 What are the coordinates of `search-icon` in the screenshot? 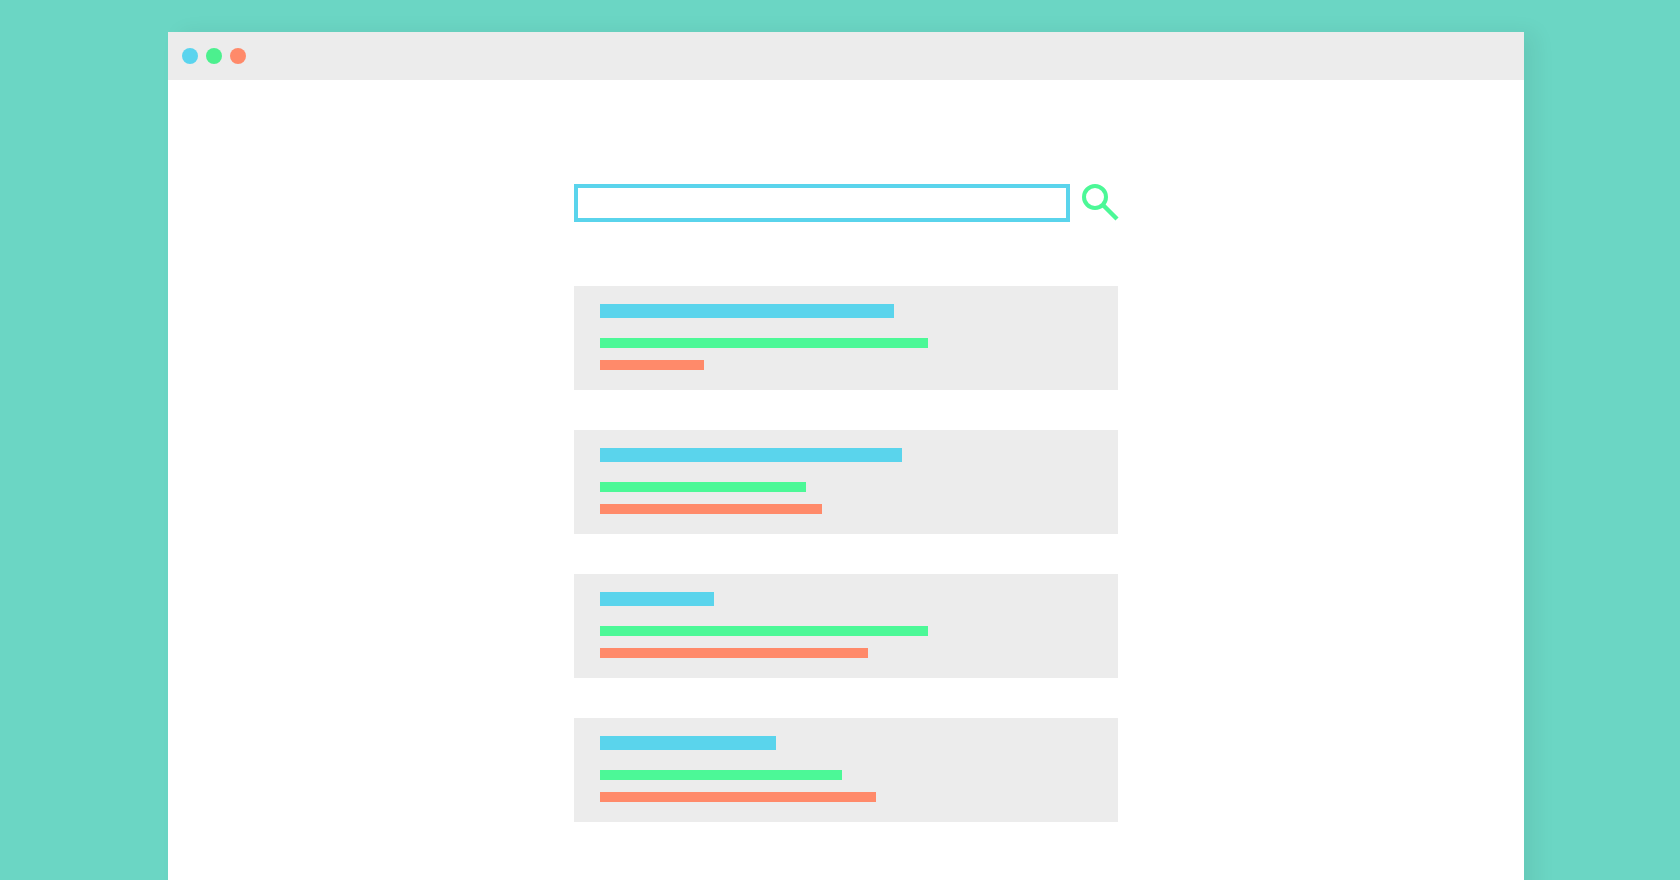 It's located at (1100, 202).